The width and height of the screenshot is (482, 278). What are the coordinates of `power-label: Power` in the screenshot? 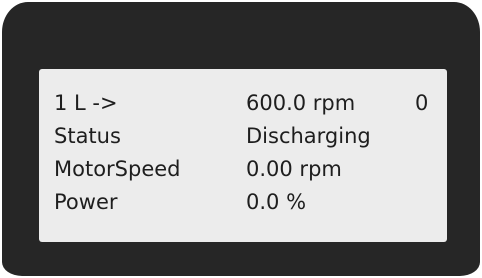 It's located at (86, 202).